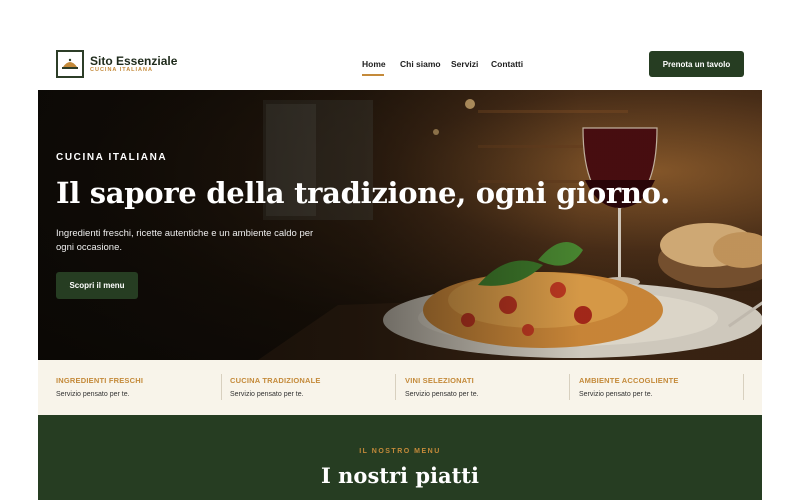 This screenshot has height=500, width=800. Describe the element at coordinates (133, 61) in the screenshot. I see `brand-name: Sito Essenziale` at that location.